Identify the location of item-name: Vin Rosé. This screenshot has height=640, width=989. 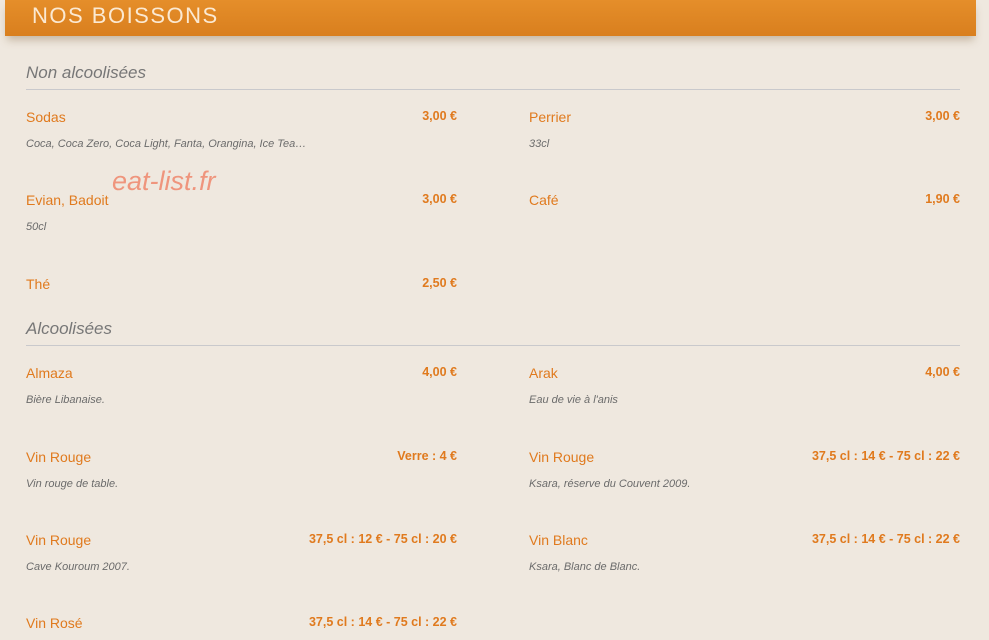
(54, 623).